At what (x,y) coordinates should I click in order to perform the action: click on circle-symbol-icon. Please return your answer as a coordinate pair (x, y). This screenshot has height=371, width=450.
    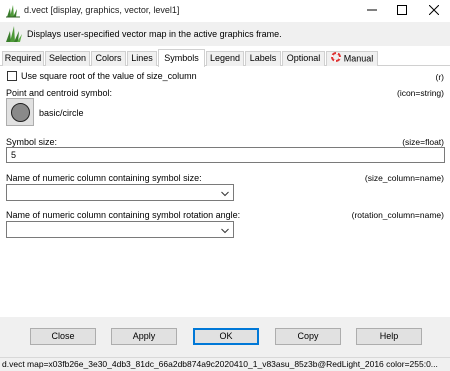
    Looking at the image, I should click on (20, 112).